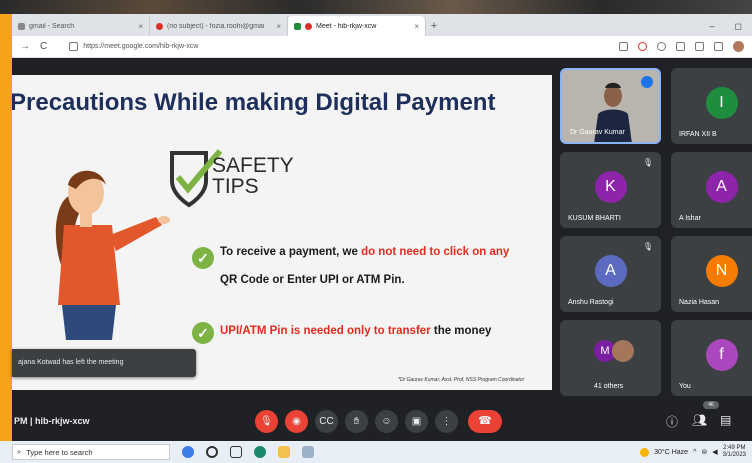 This screenshot has width=752, height=463. I want to click on meeting-code: PM | hib-rkjw-xcw, so click(52, 421).